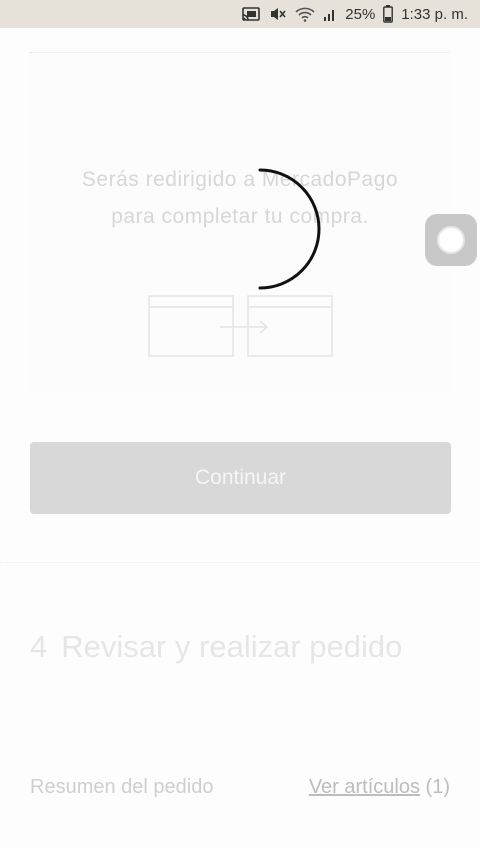  What do you see at coordinates (39, 646) in the screenshot?
I see `step-number: 4` at bounding box center [39, 646].